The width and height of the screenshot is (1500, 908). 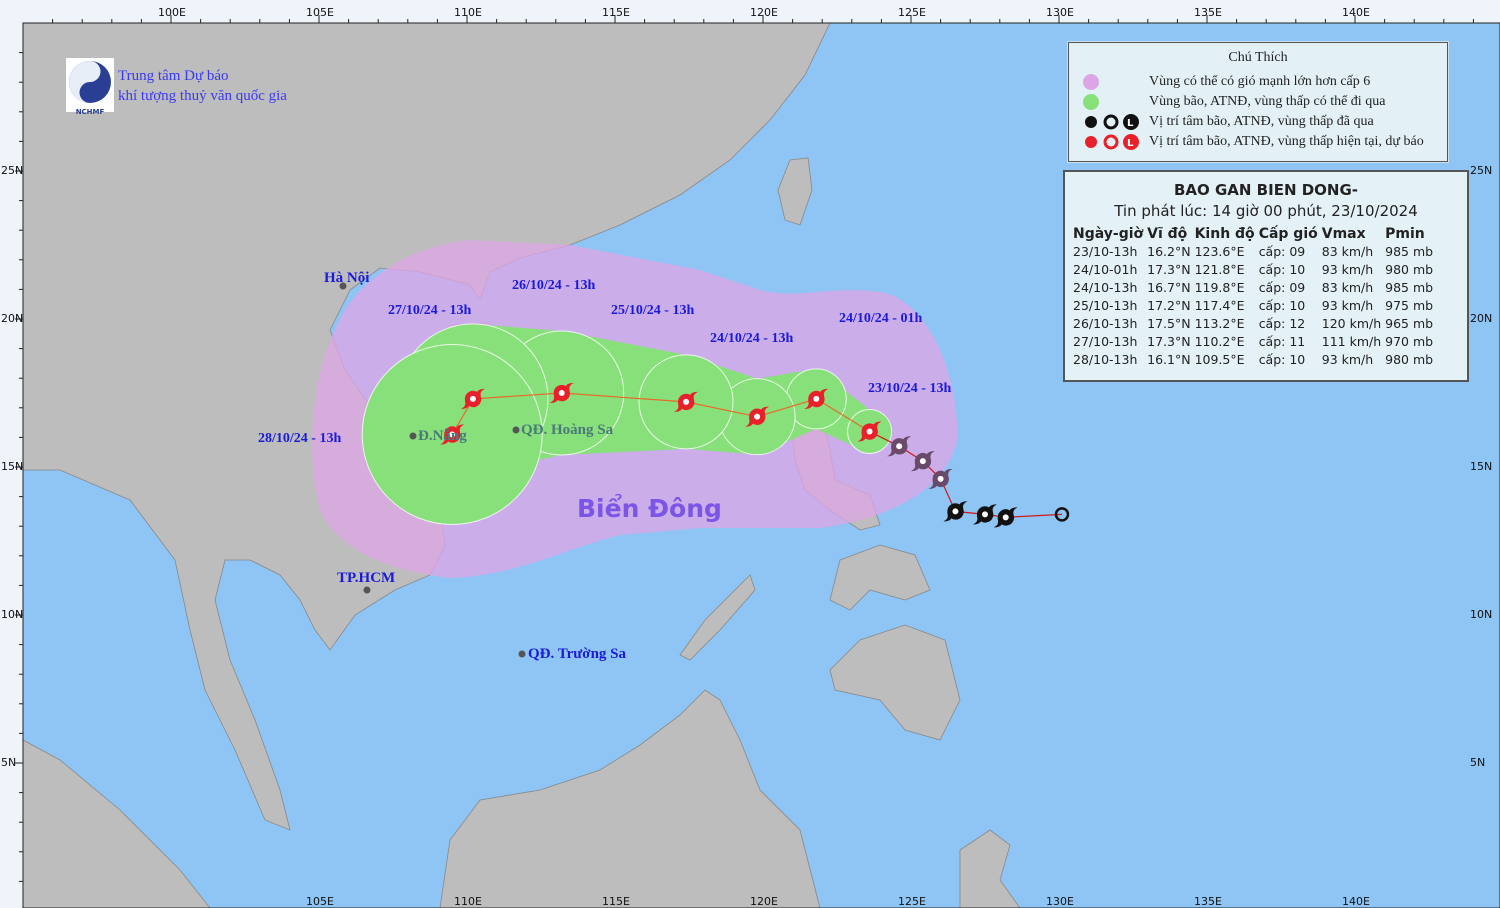 I want to click on table-cell: 16.7°N, so click(x=1169, y=287).